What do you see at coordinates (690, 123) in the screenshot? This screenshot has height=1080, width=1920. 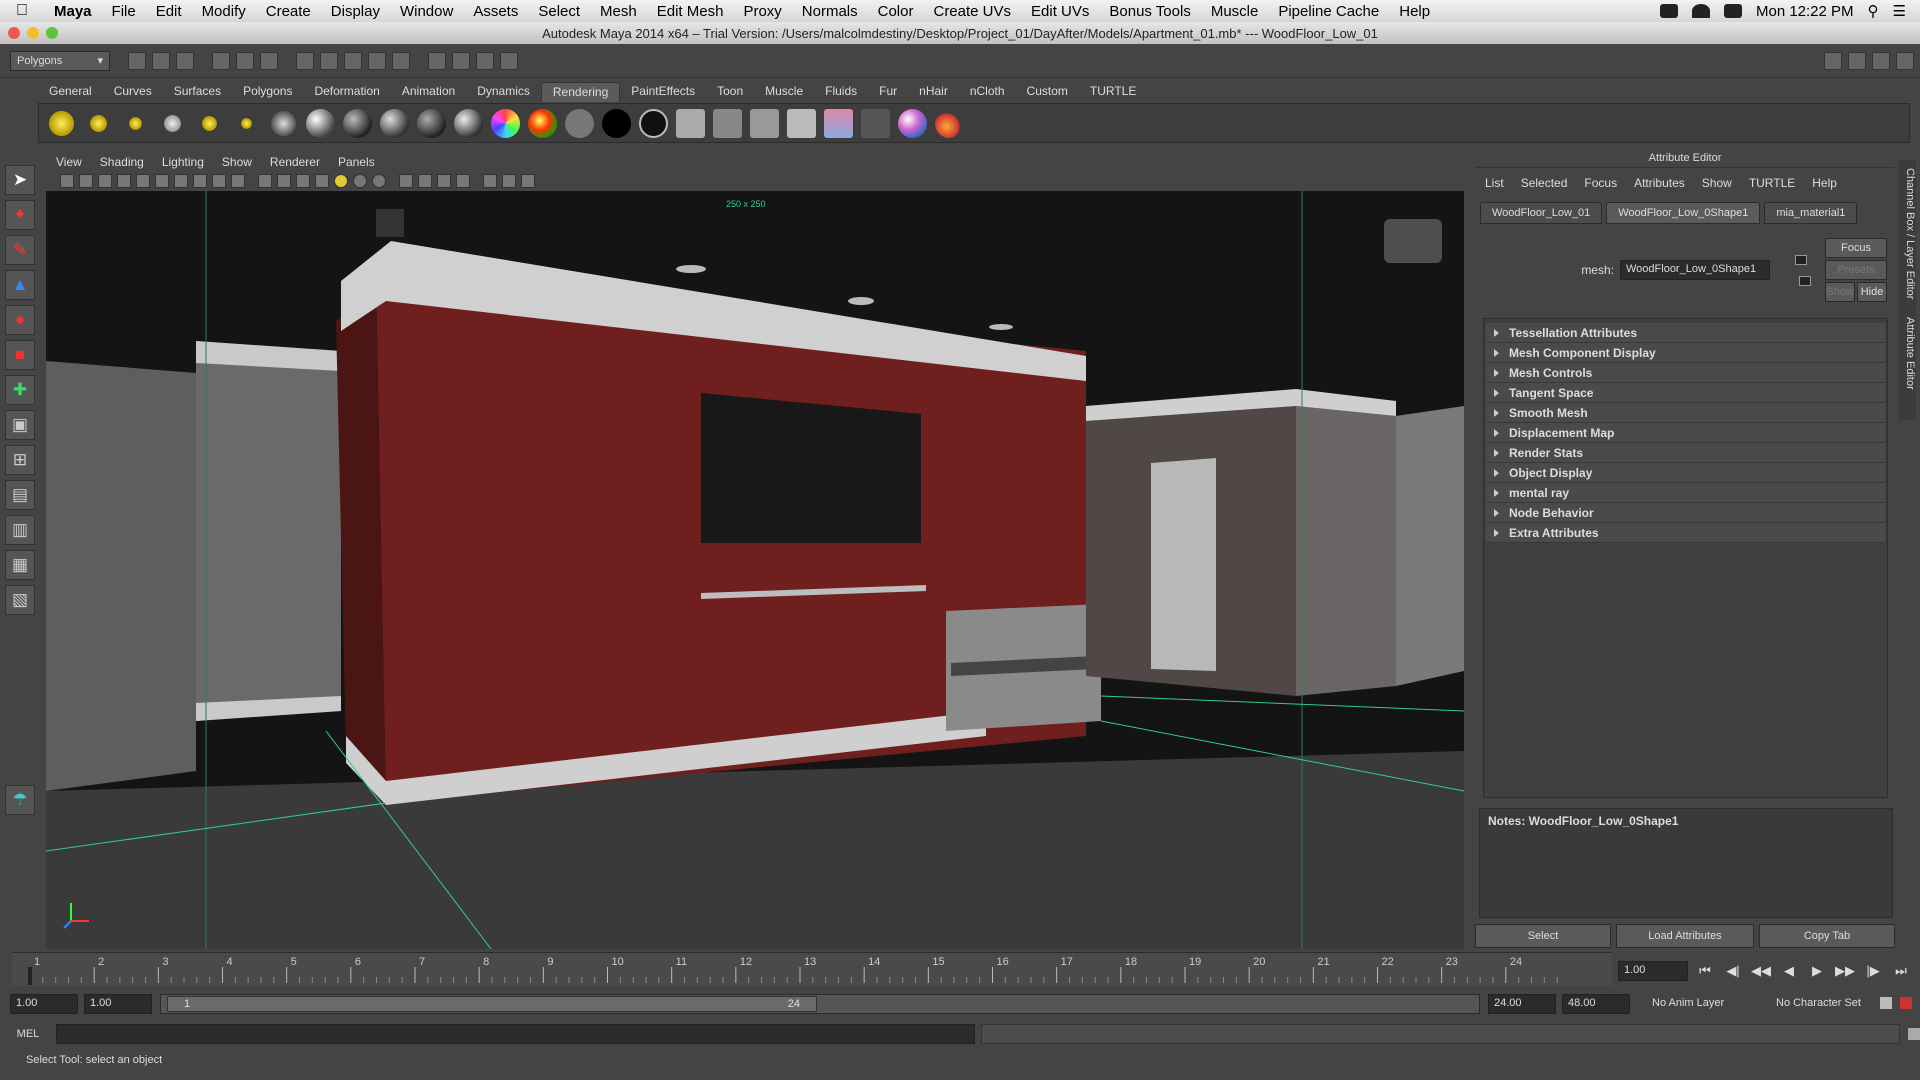 I see `render-view-icon` at bounding box center [690, 123].